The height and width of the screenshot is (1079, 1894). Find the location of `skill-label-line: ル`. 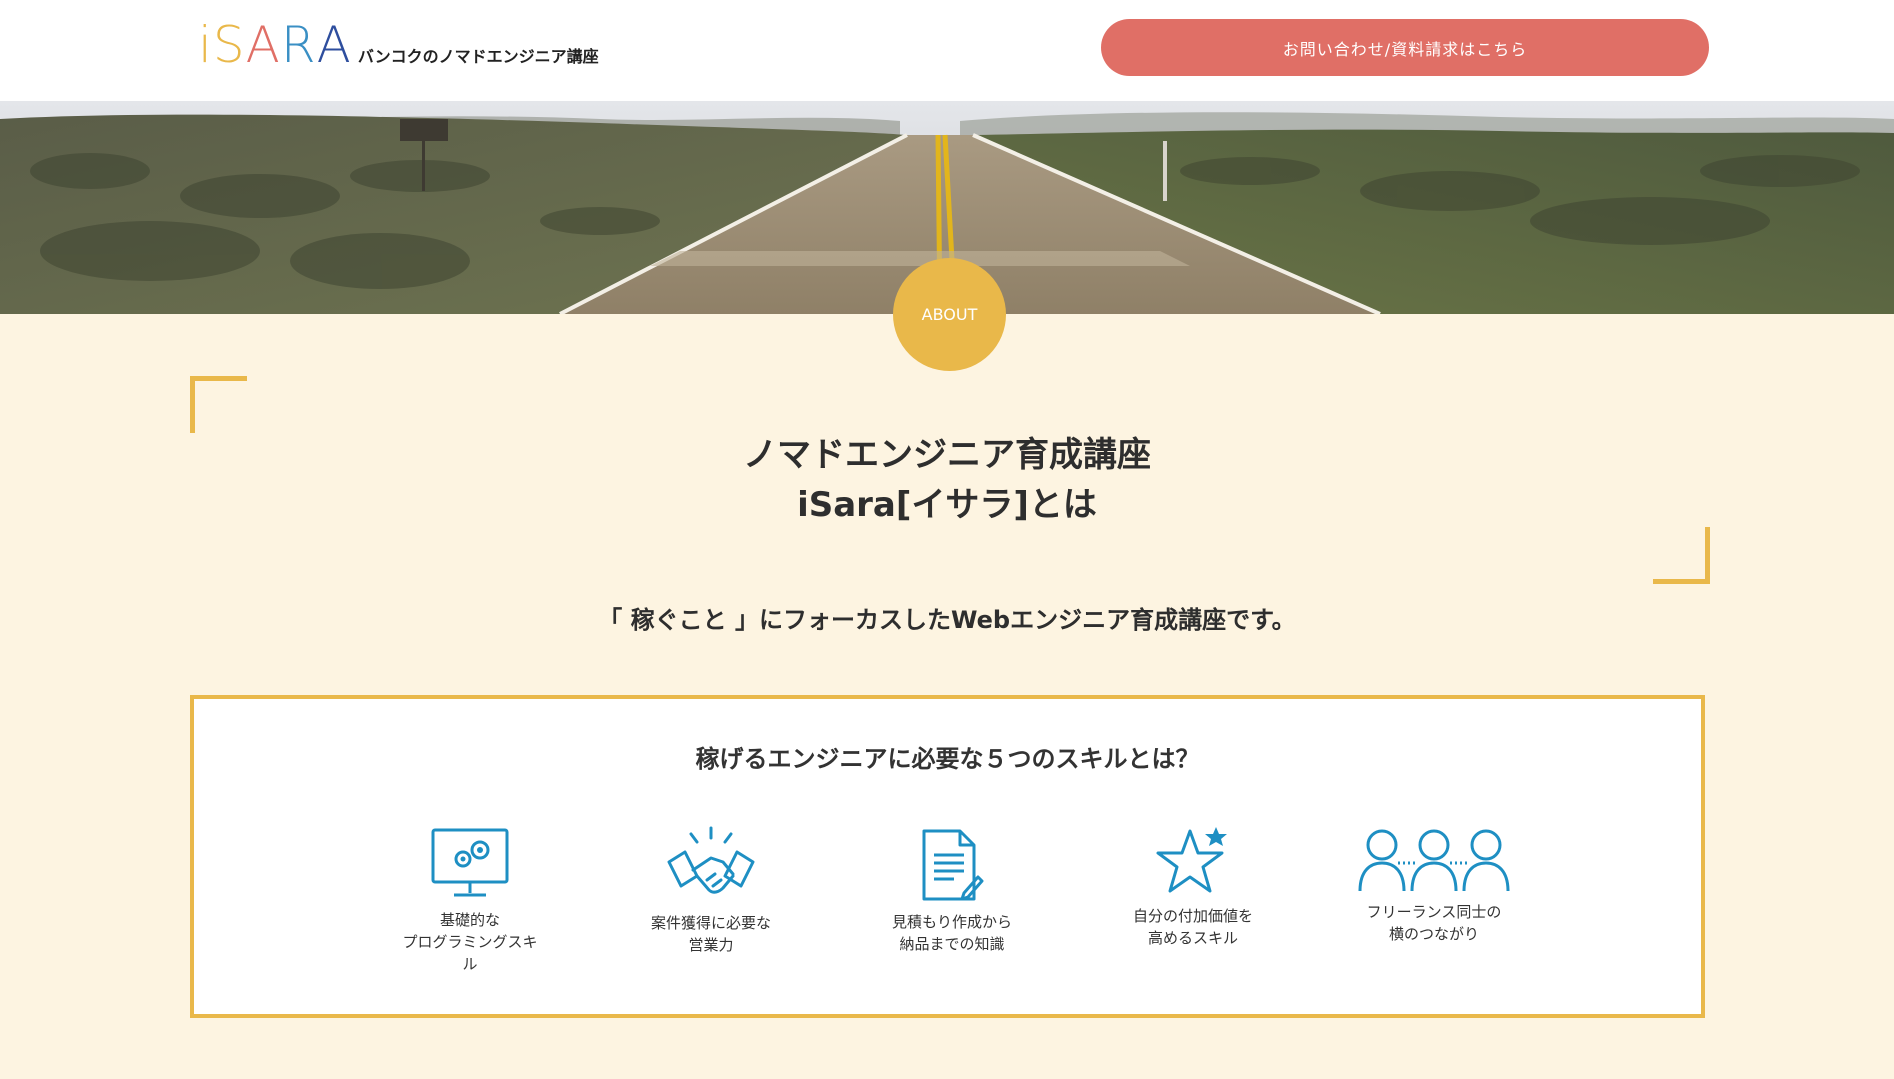

skill-label-line: ル is located at coordinates (470, 964).